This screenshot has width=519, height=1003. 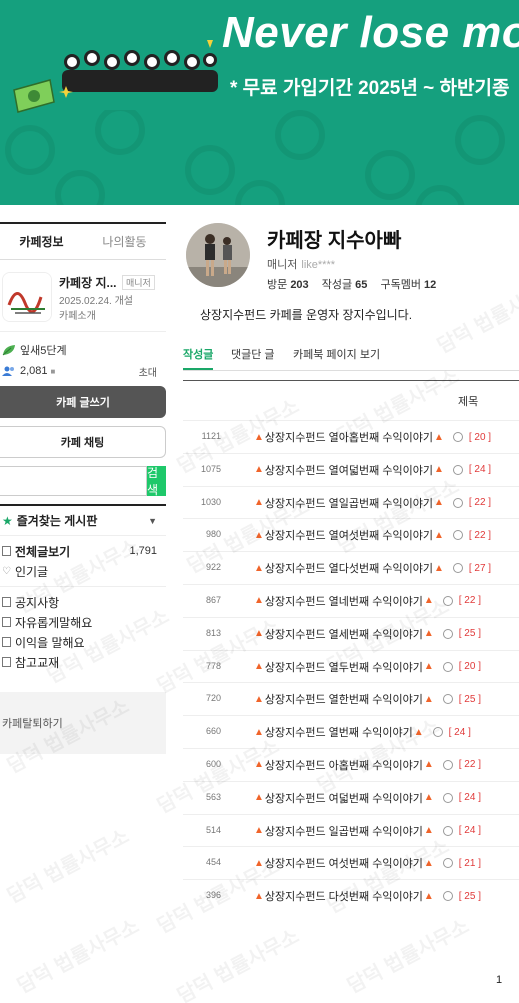 What do you see at coordinates (83, 622) in the screenshot?
I see `menu-item-free-talk: 자유롭게말해요` at bounding box center [83, 622].